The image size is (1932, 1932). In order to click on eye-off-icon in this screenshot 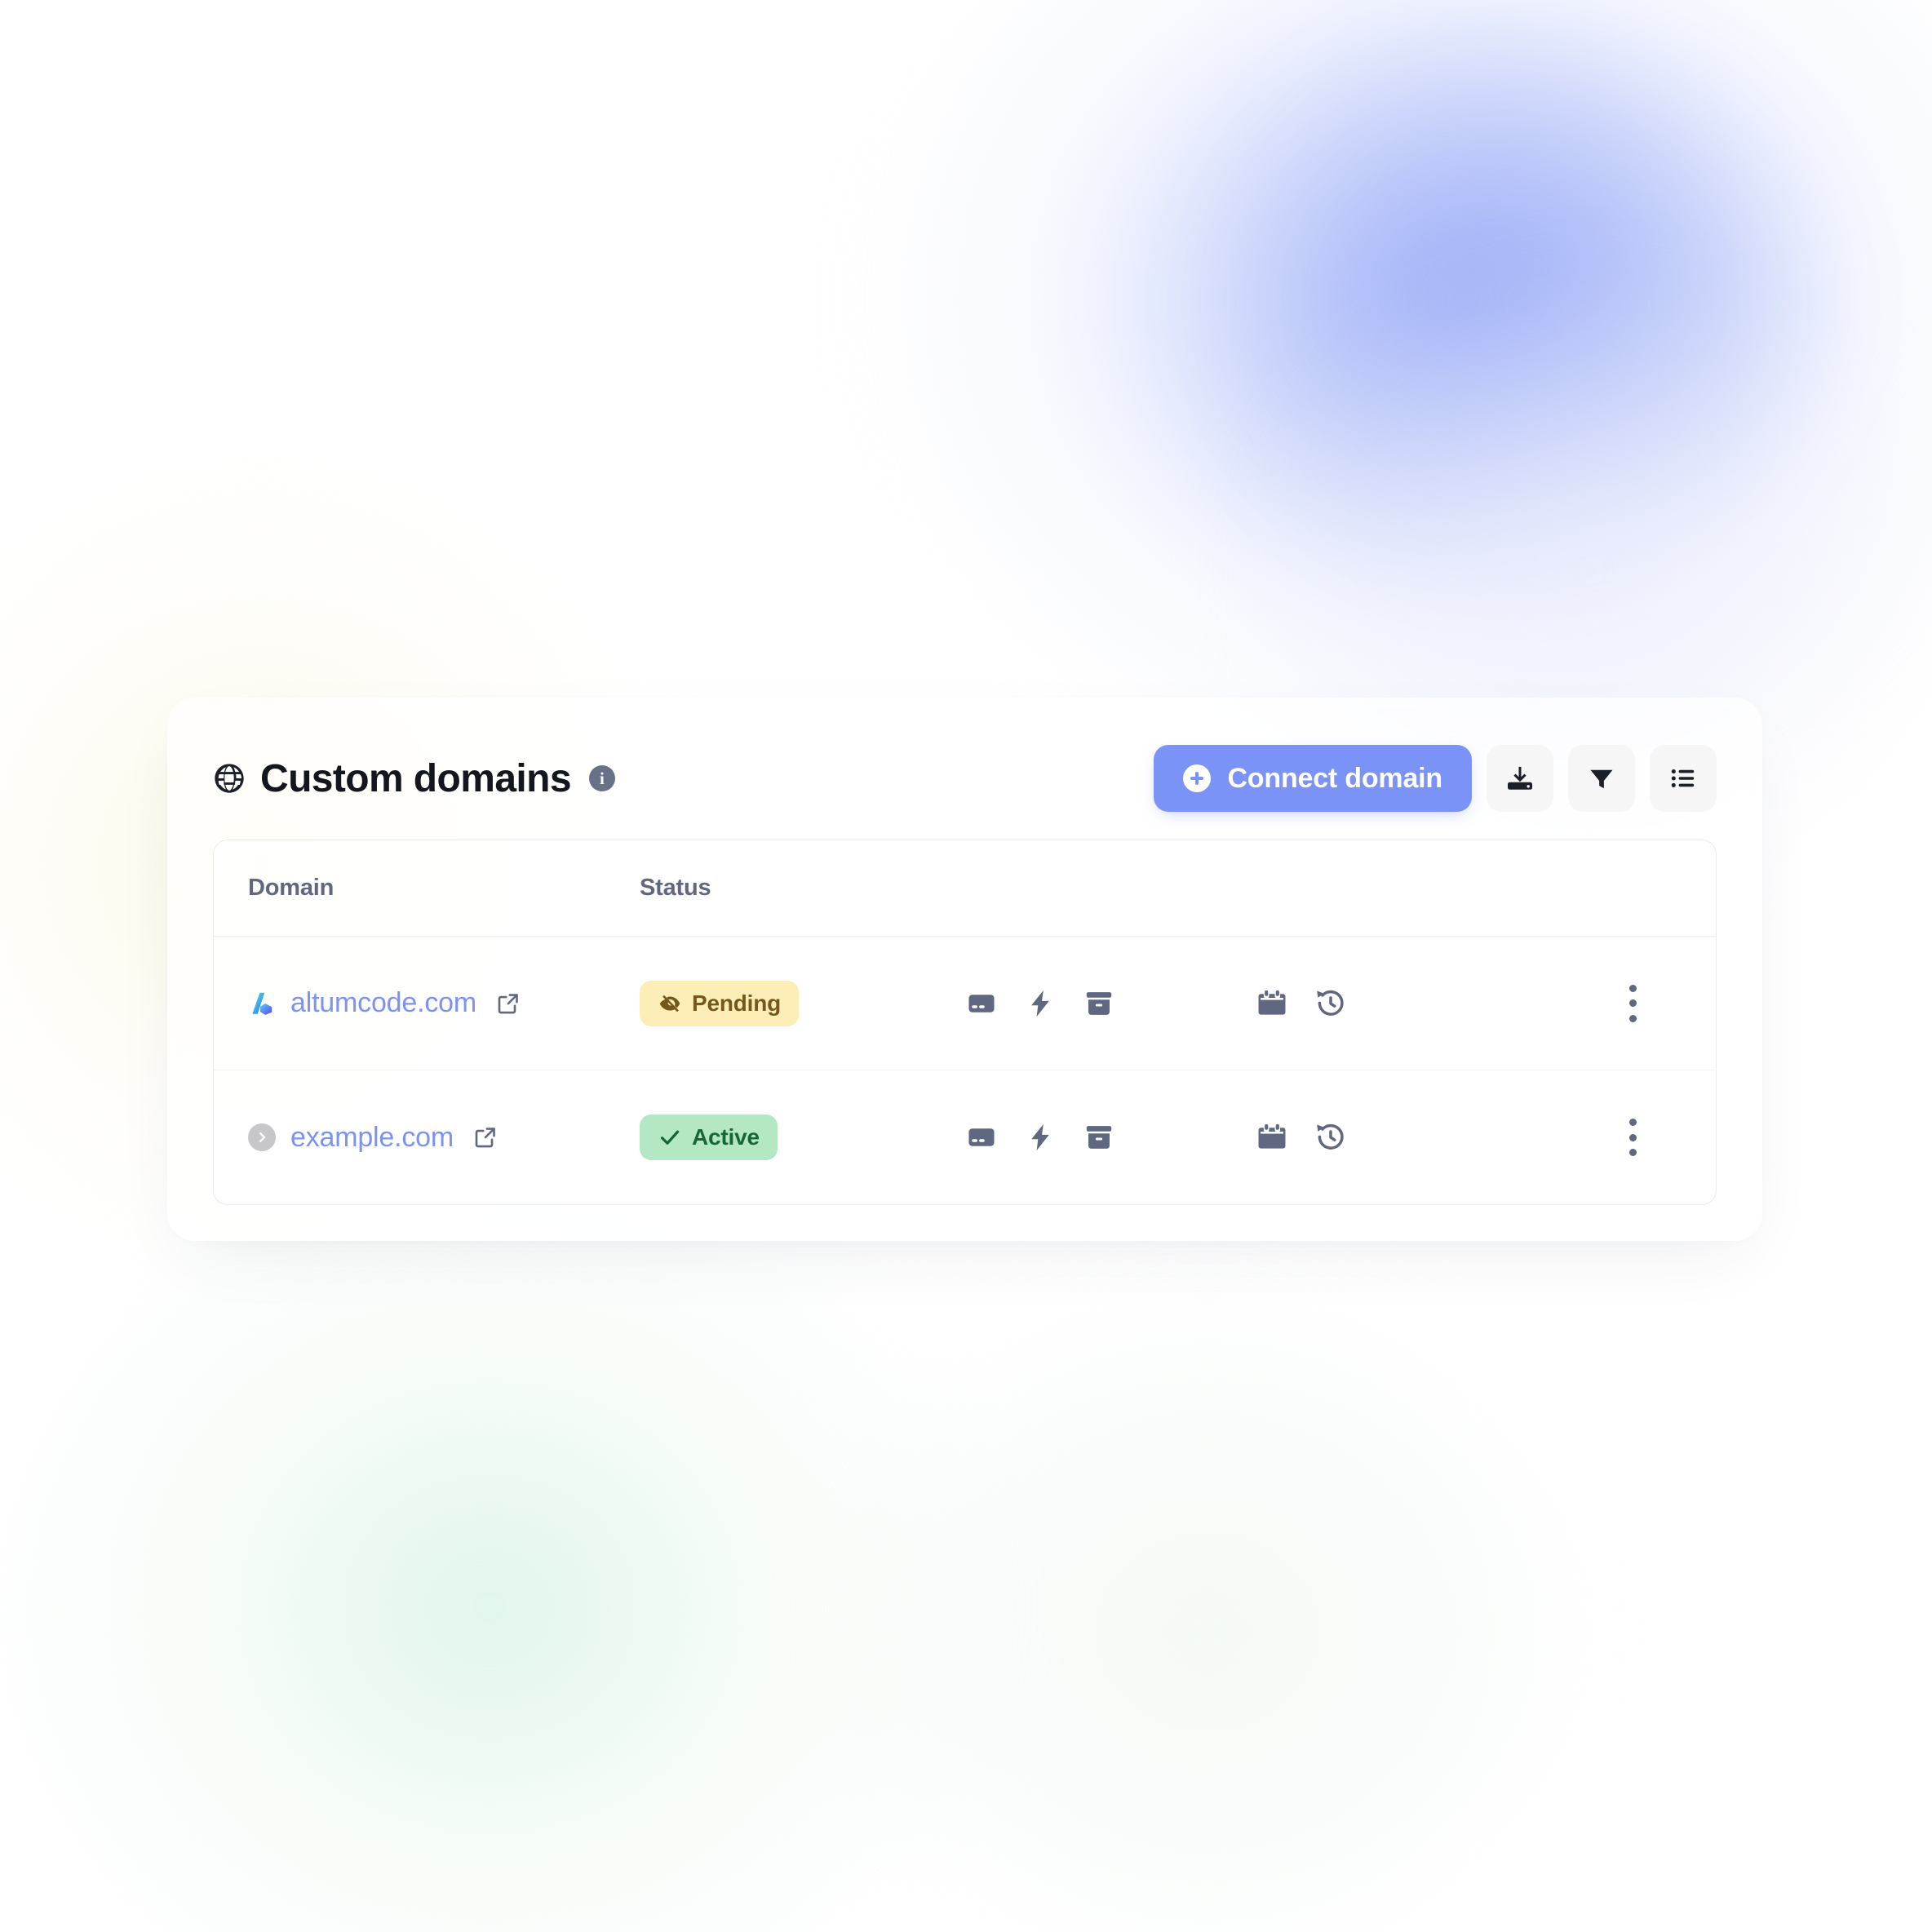, I will do `click(670, 1003)`.